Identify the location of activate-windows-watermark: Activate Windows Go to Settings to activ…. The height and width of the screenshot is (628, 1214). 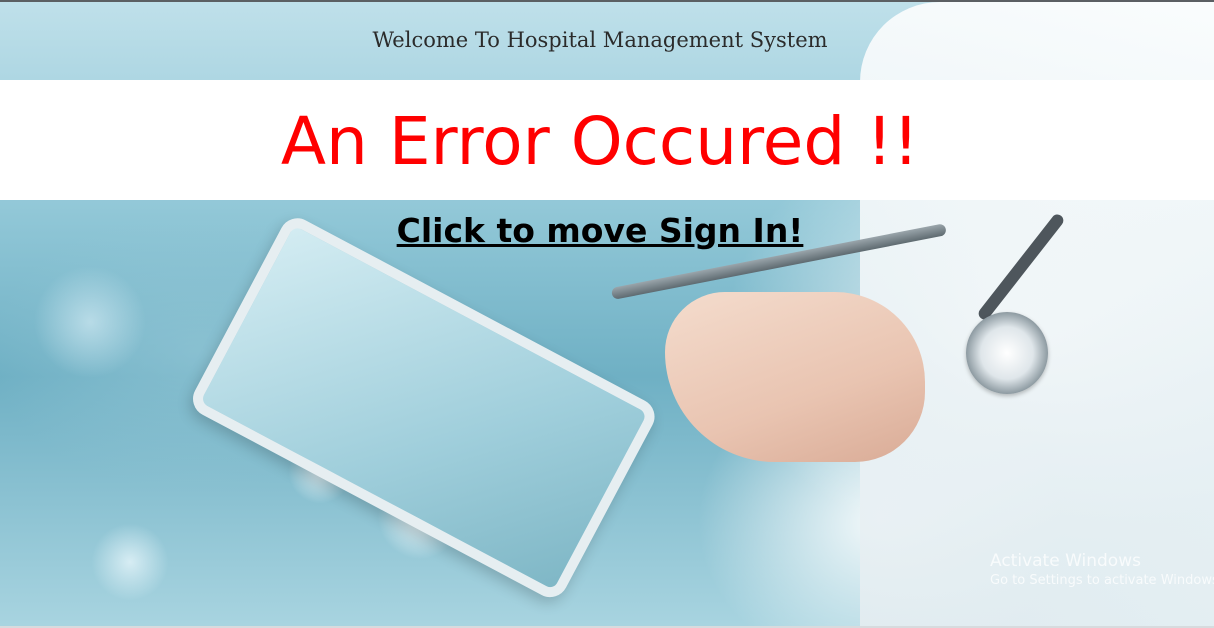
(1102, 570).